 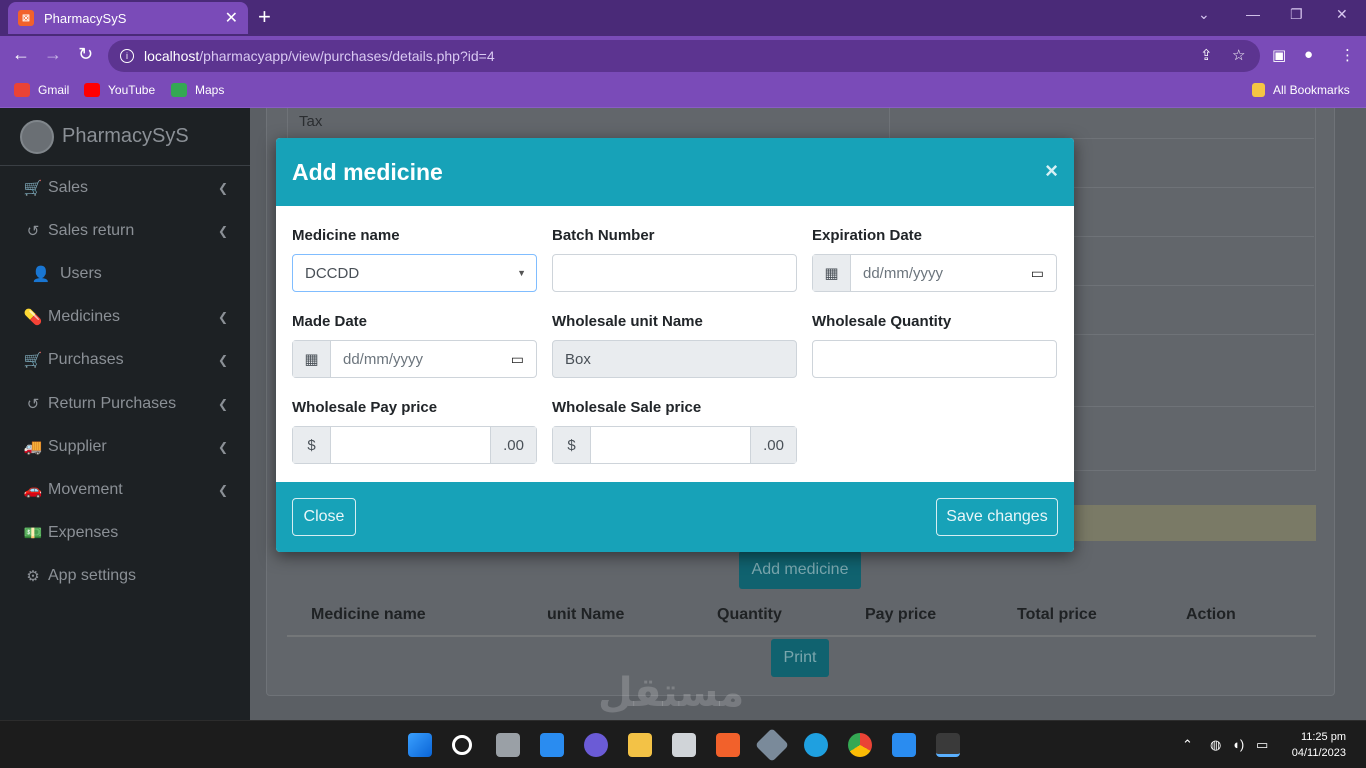 What do you see at coordinates (33, 490) in the screenshot?
I see `car-icon: 🚗` at bounding box center [33, 490].